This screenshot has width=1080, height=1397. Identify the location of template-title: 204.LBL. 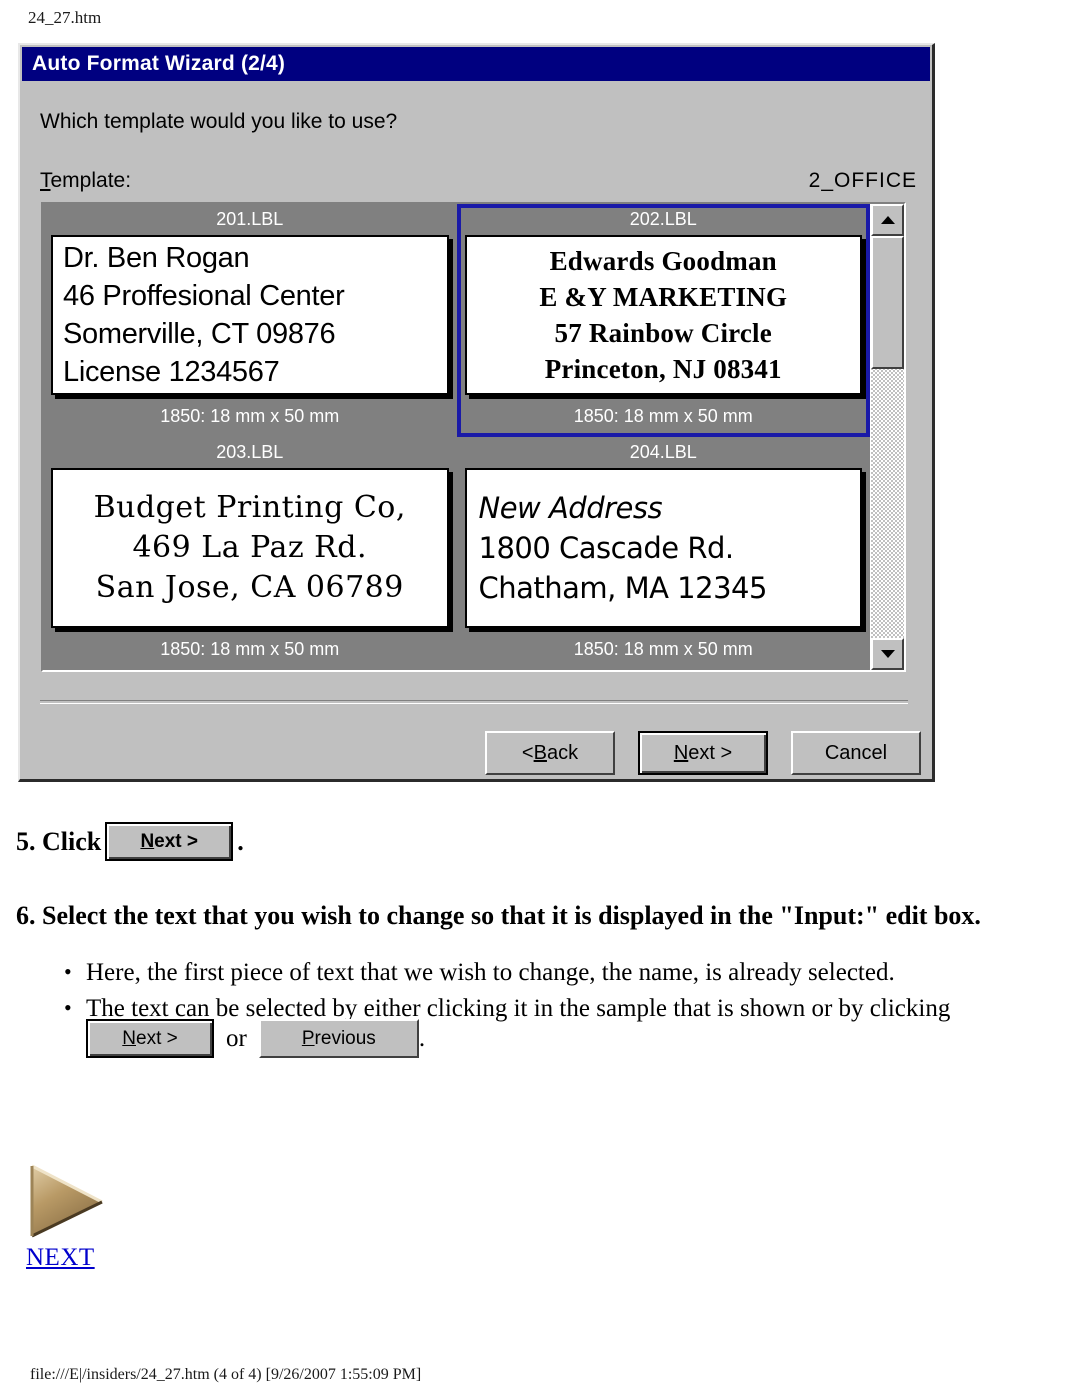
(663, 452).